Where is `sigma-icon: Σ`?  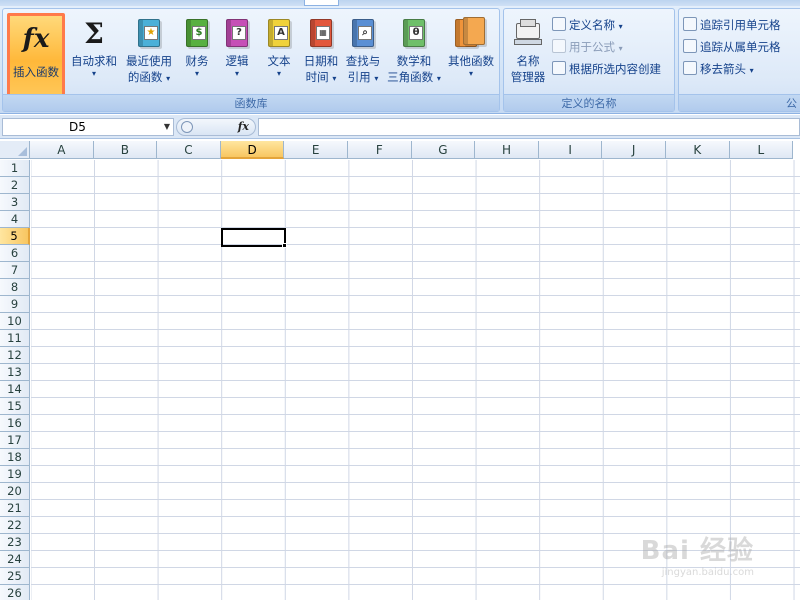
sigma-icon: Σ is located at coordinates (94, 33).